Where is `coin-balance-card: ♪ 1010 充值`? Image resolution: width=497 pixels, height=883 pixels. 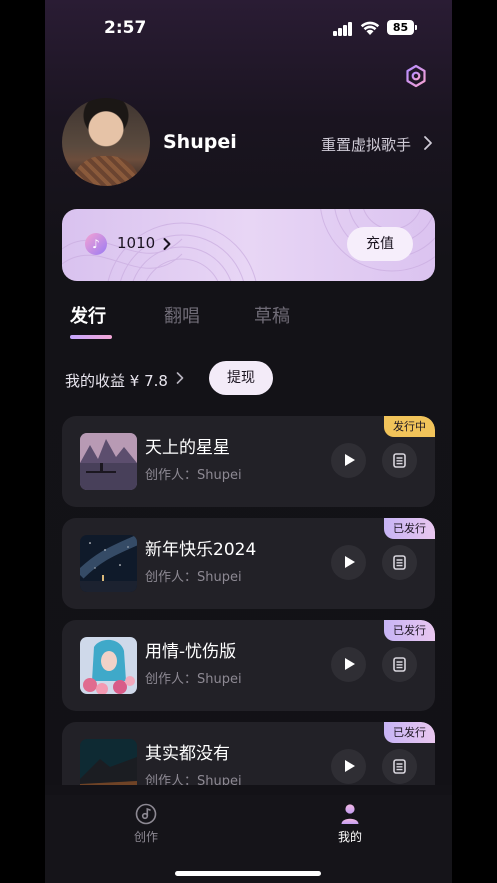
coin-balance-card: ♪ 1010 充值 is located at coordinates (248, 245).